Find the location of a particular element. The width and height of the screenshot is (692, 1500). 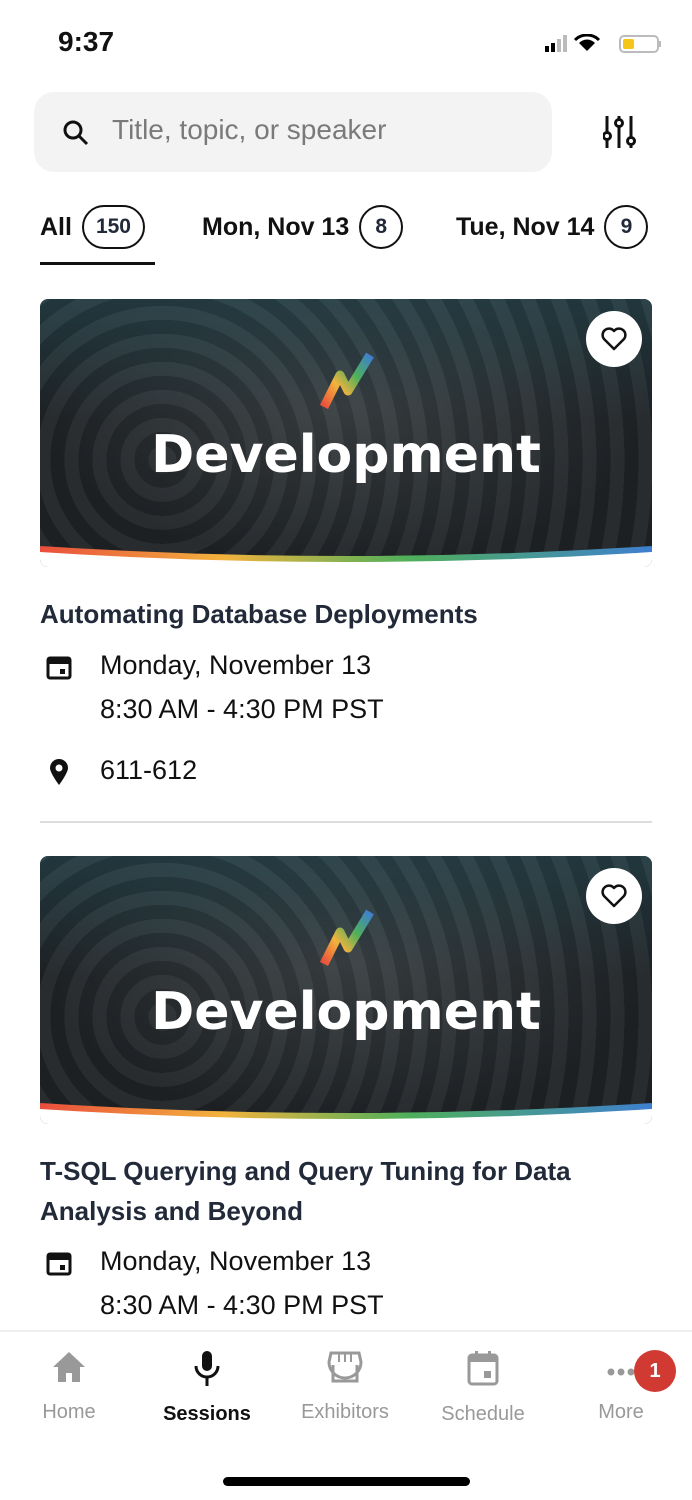

tab-tue-nov-14: Tue, Nov 14 9 is located at coordinates (552, 227).